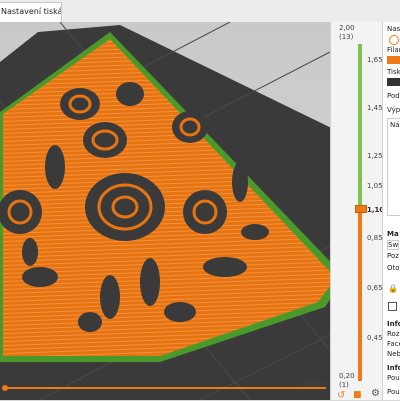  I want to click on layer-slider-track-lower, so click(360, 295).